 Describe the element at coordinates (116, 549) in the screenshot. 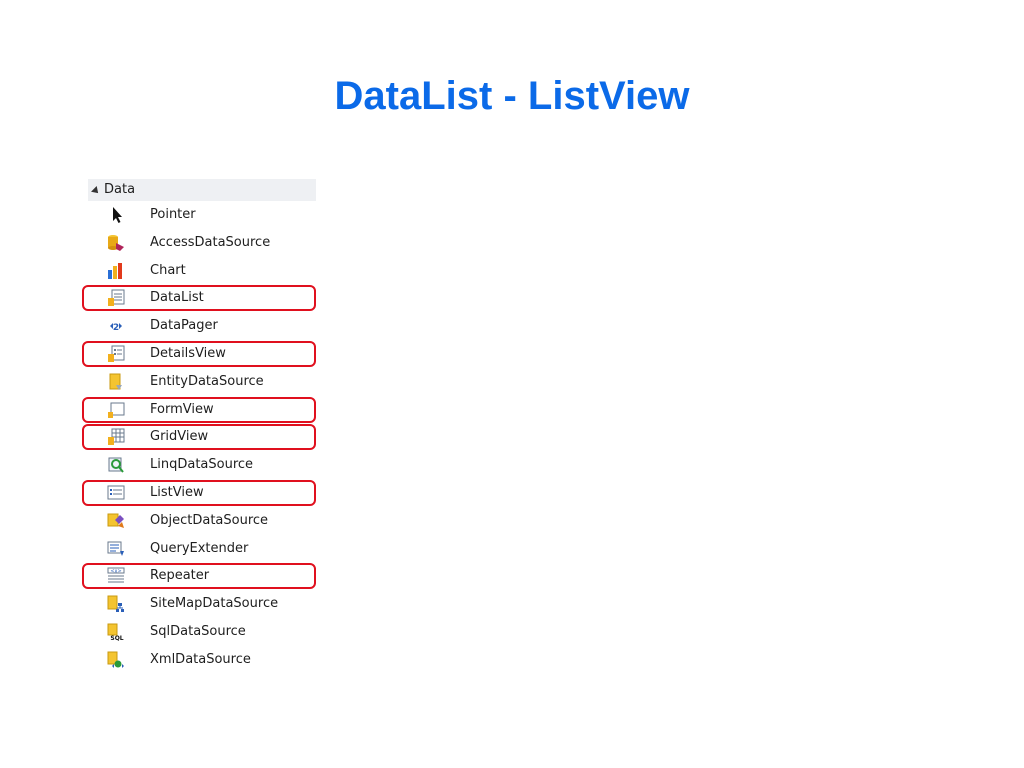

I see `query-extender-icon` at that location.